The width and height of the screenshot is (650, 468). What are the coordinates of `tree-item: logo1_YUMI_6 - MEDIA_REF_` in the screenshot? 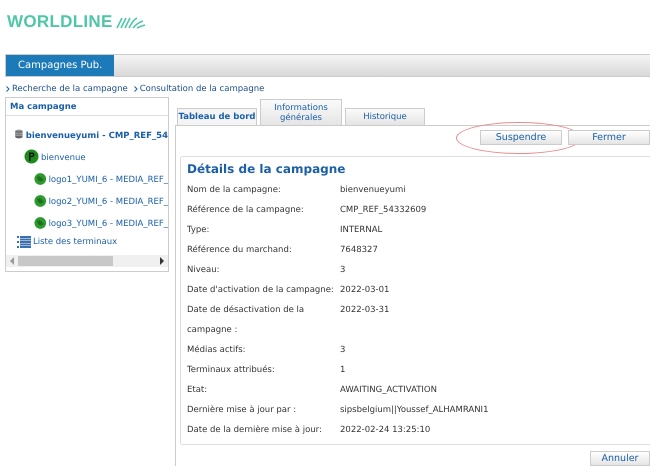 It's located at (108, 180).